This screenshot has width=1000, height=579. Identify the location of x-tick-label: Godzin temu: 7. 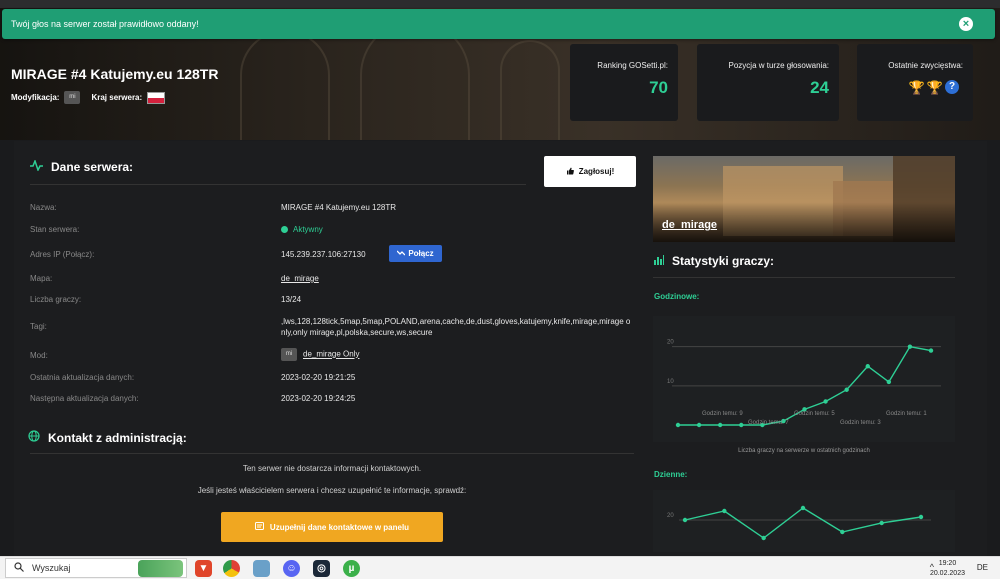
(768, 423).